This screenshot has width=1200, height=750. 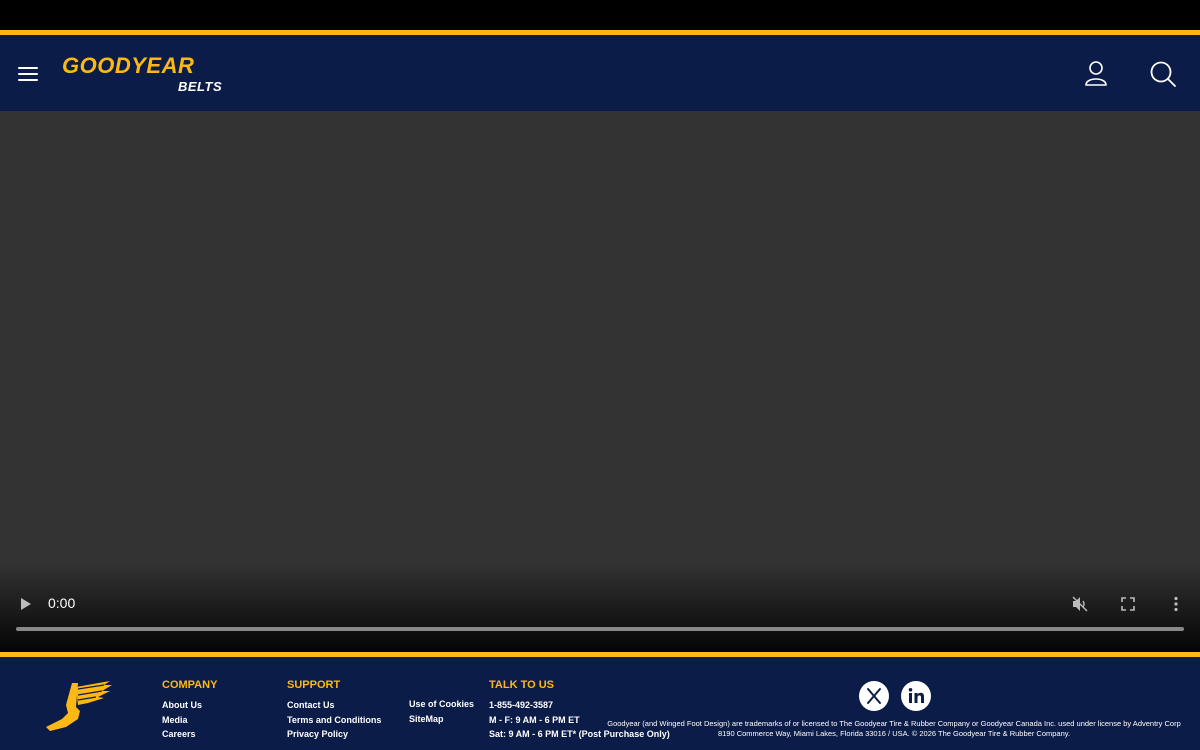 What do you see at coordinates (334, 734) in the screenshot?
I see `footer-link-privacy: Privacy Policy` at bounding box center [334, 734].